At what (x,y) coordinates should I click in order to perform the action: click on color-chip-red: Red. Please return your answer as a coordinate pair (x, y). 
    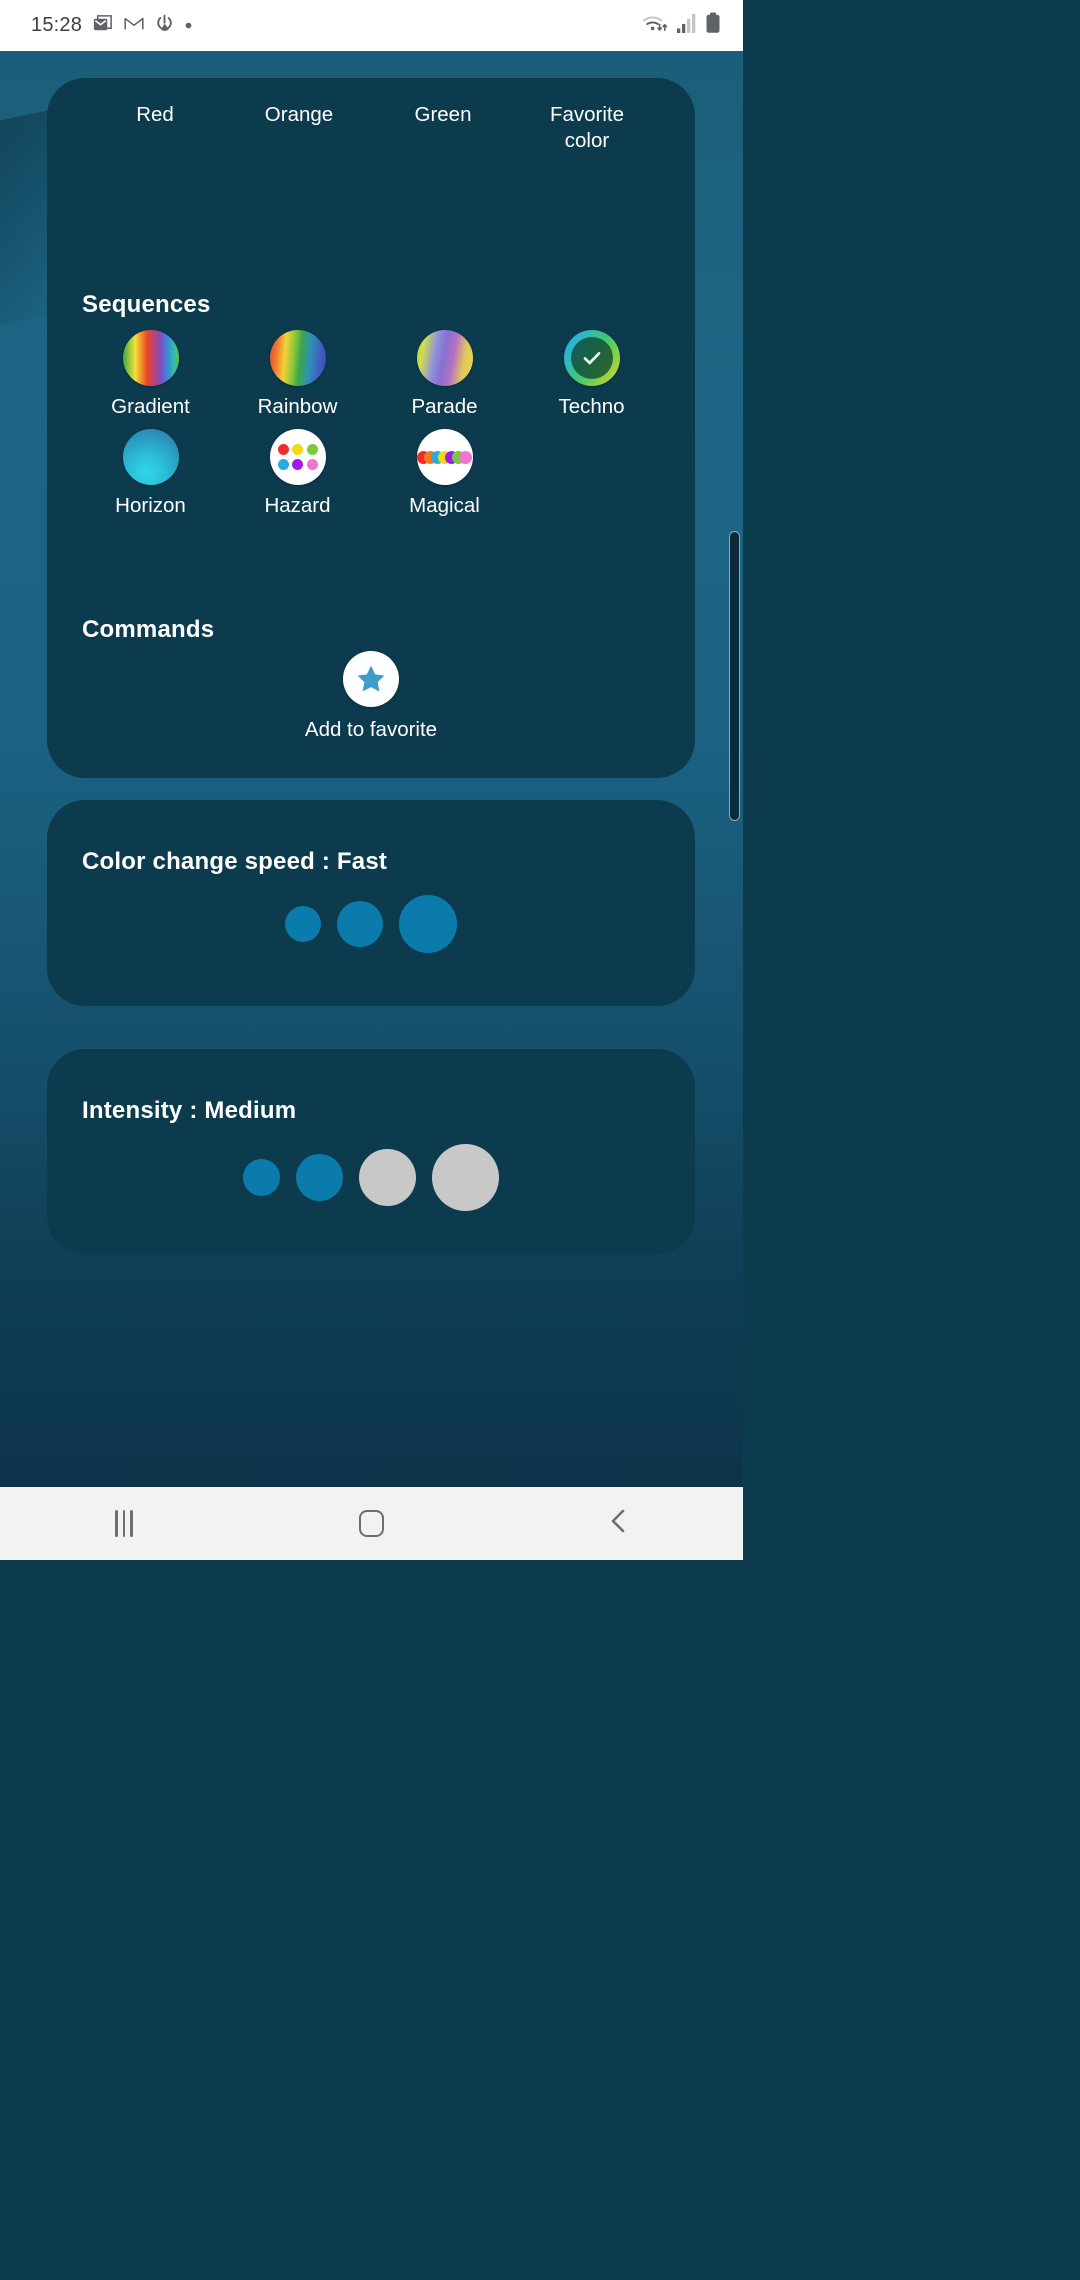
    Looking at the image, I should click on (155, 128).